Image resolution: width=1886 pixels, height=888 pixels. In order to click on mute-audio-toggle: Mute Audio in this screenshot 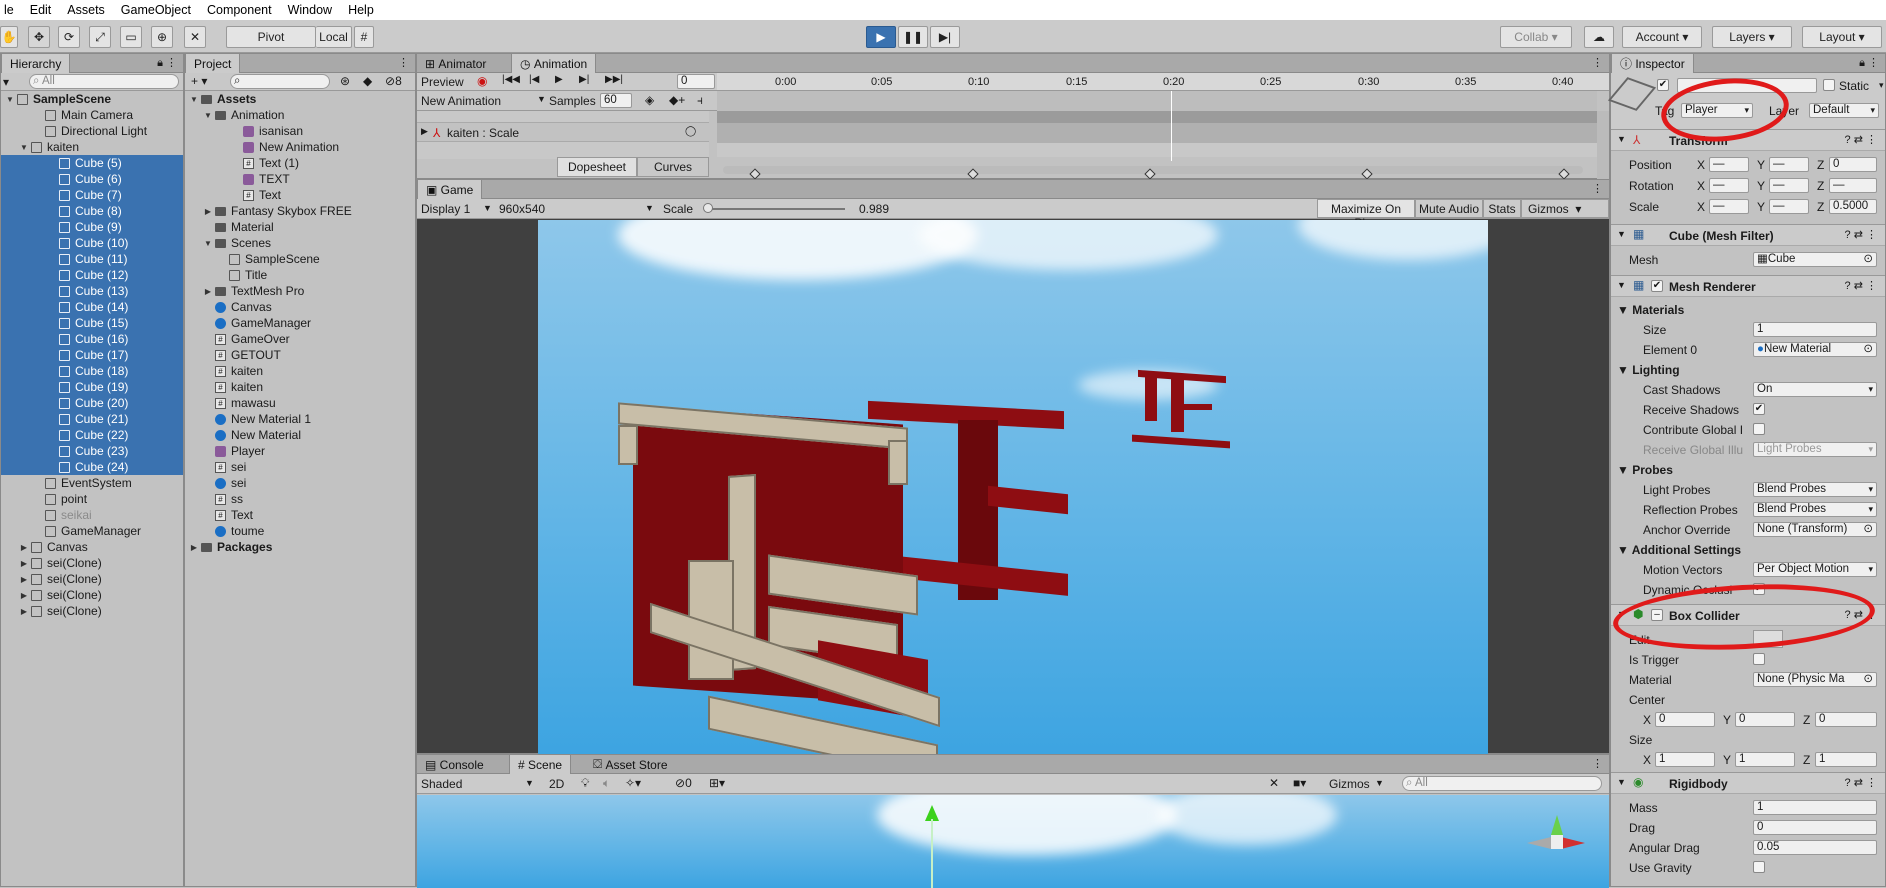, I will do `click(1449, 208)`.